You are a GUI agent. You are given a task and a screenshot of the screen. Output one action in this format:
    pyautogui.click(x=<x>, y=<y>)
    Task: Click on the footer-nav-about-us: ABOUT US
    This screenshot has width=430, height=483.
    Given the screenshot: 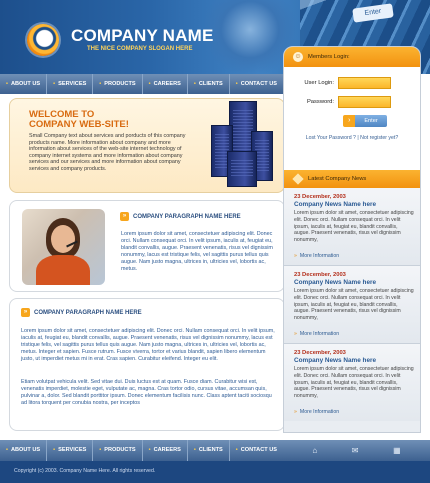 What is the action you would take?
    pyautogui.click(x=24, y=450)
    